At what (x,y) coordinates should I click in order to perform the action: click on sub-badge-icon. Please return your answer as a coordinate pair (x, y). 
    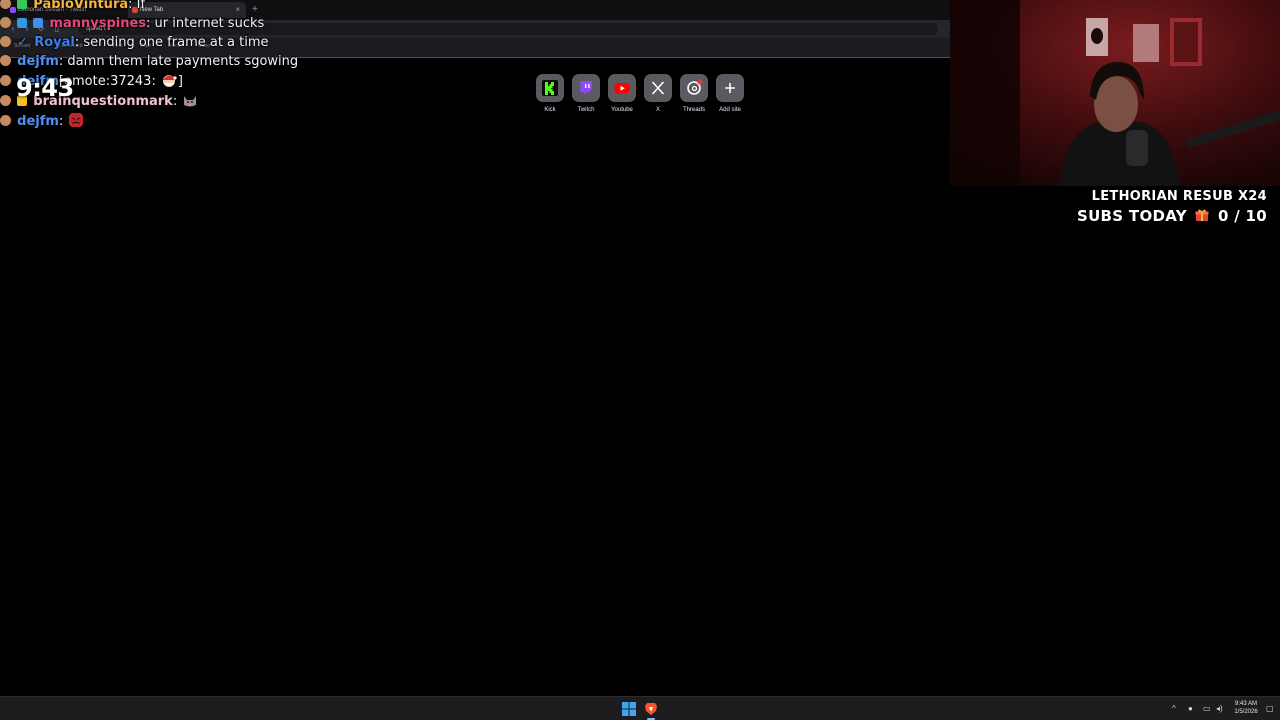
    Looking at the image, I should click on (22, 4).